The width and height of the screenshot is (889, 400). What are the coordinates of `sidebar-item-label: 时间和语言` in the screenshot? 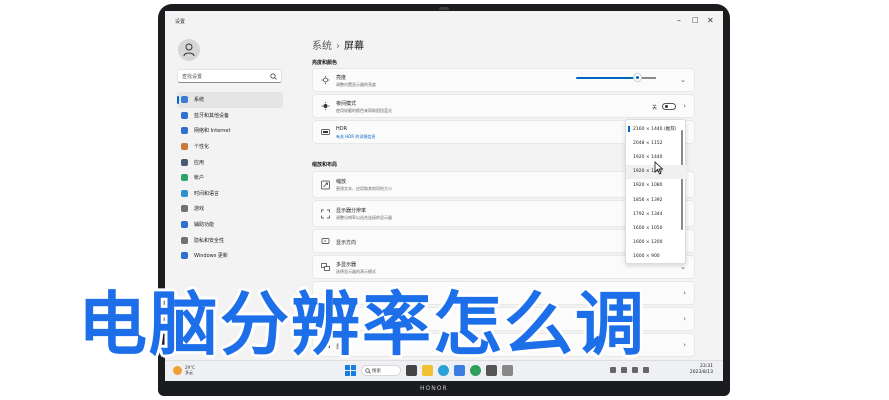 It's located at (207, 193).